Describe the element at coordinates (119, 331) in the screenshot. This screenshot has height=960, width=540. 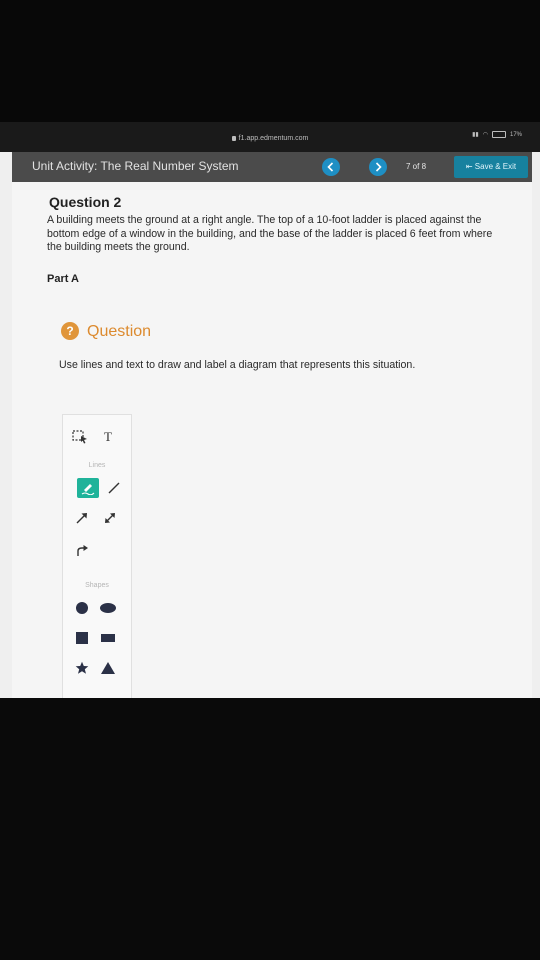
I see `question-heading: Question` at that location.